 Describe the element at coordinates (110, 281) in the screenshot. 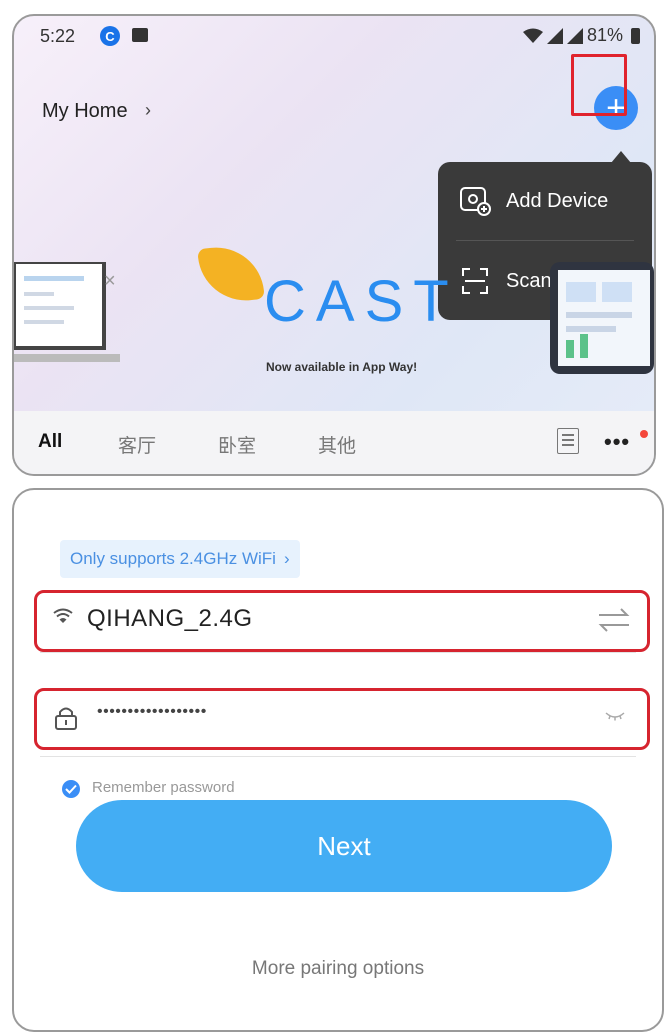

I see `close-icon: ×` at that location.